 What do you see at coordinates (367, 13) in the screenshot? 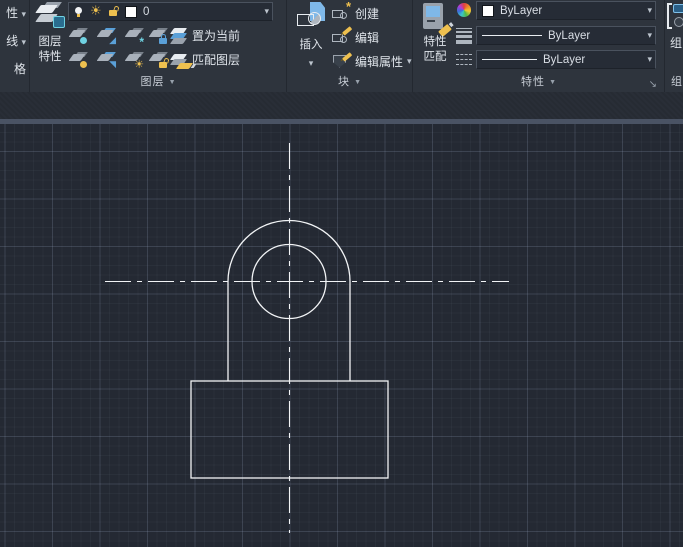
I see `create-block-label: 创建` at bounding box center [367, 13].